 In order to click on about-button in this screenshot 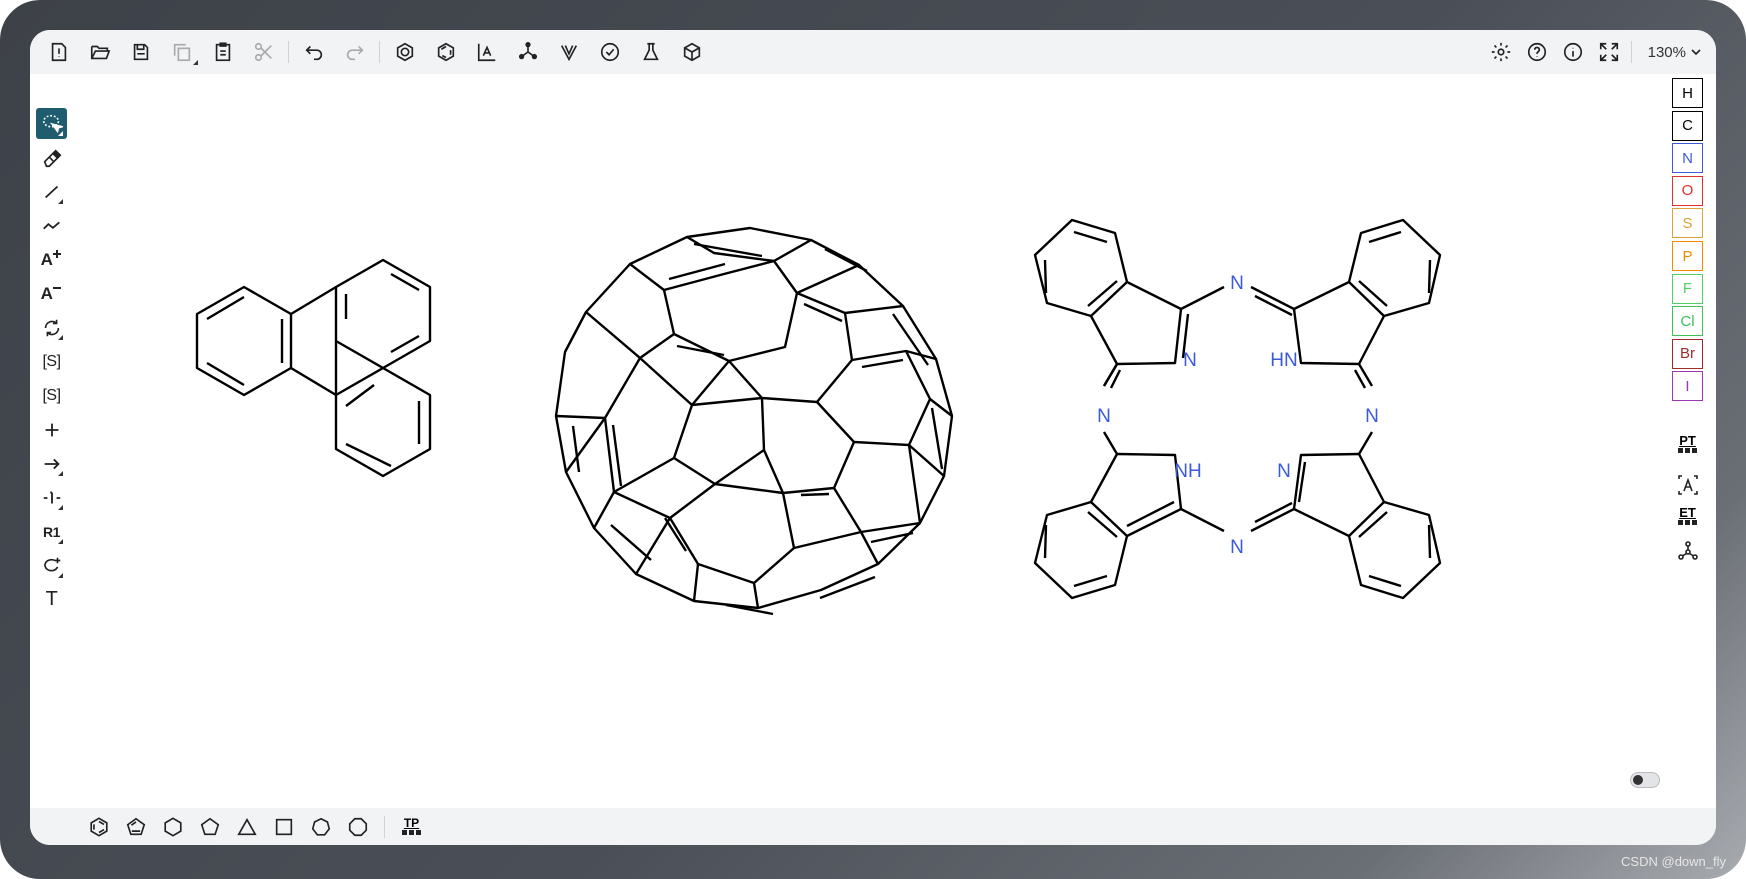, I will do `click(1573, 52)`.